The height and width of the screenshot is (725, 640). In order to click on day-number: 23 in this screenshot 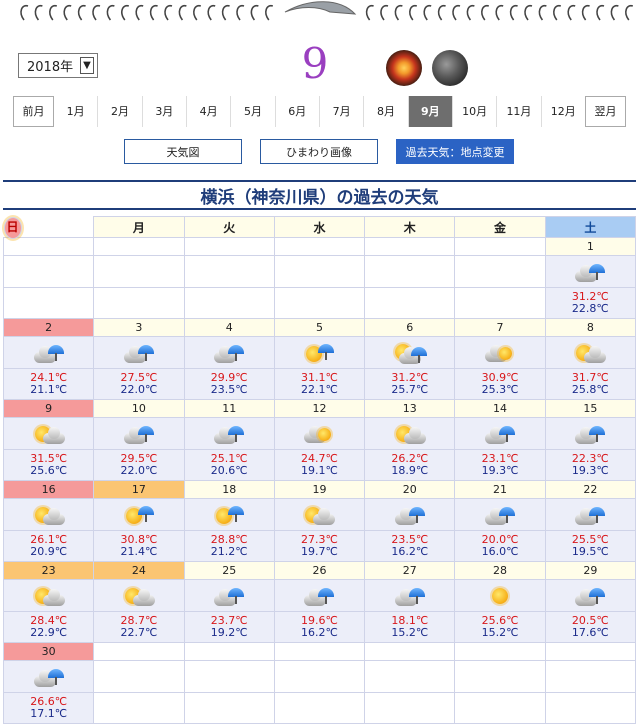, I will do `click(48, 570)`.